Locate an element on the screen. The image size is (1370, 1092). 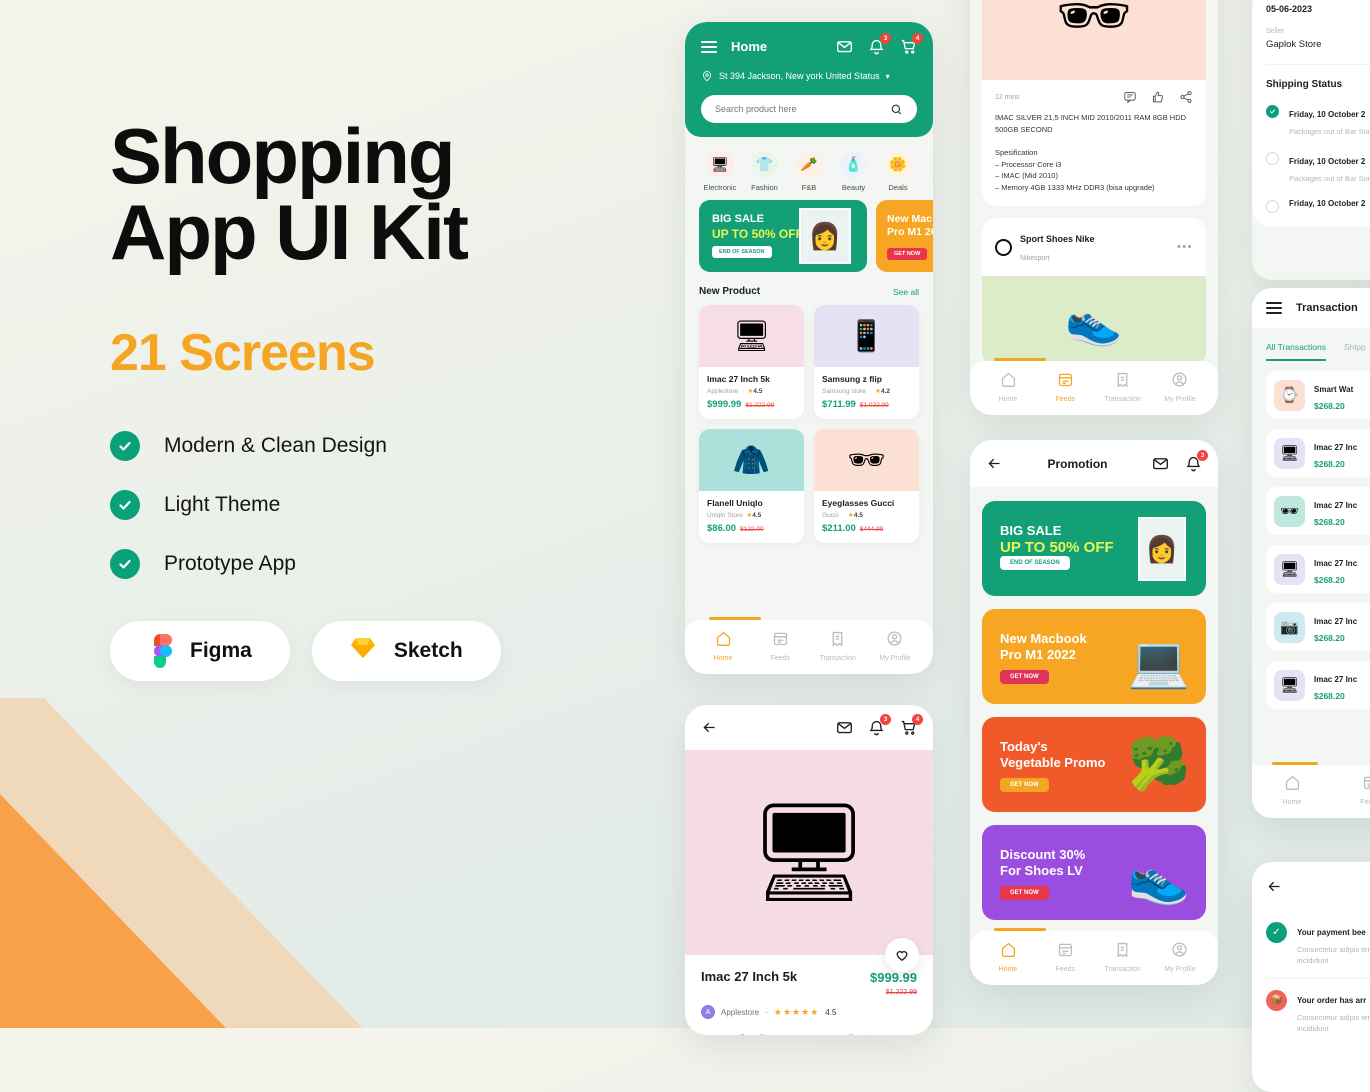
promo-banner: Discount 30% For Shoes LV GET NOW 👟 is located at coordinates (1094, 872).